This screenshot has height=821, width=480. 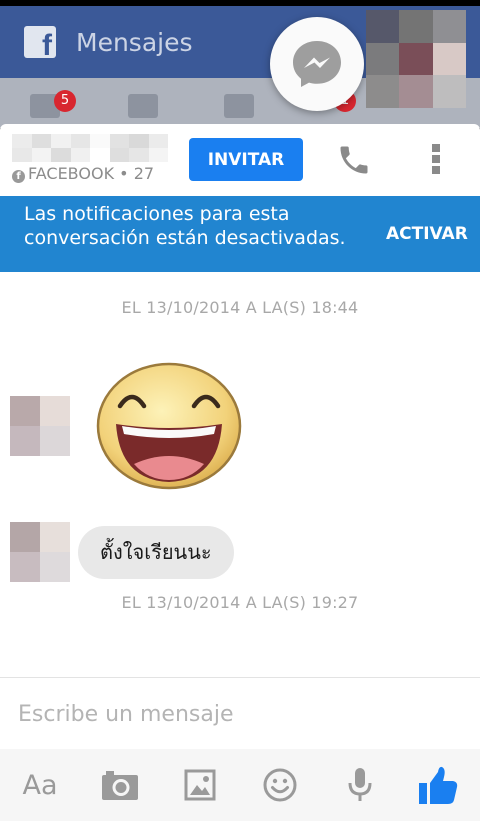 What do you see at coordinates (416, 59) in the screenshot?
I see `chat-head-avatar` at bounding box center [416, 59].